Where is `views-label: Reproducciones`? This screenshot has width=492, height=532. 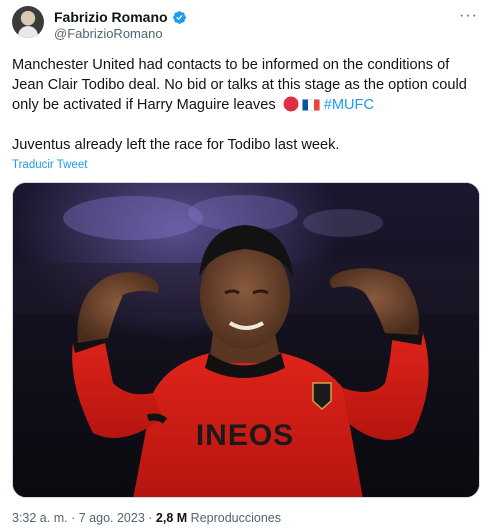
views-label: Reproducciones is located at coordinates (236, 518).